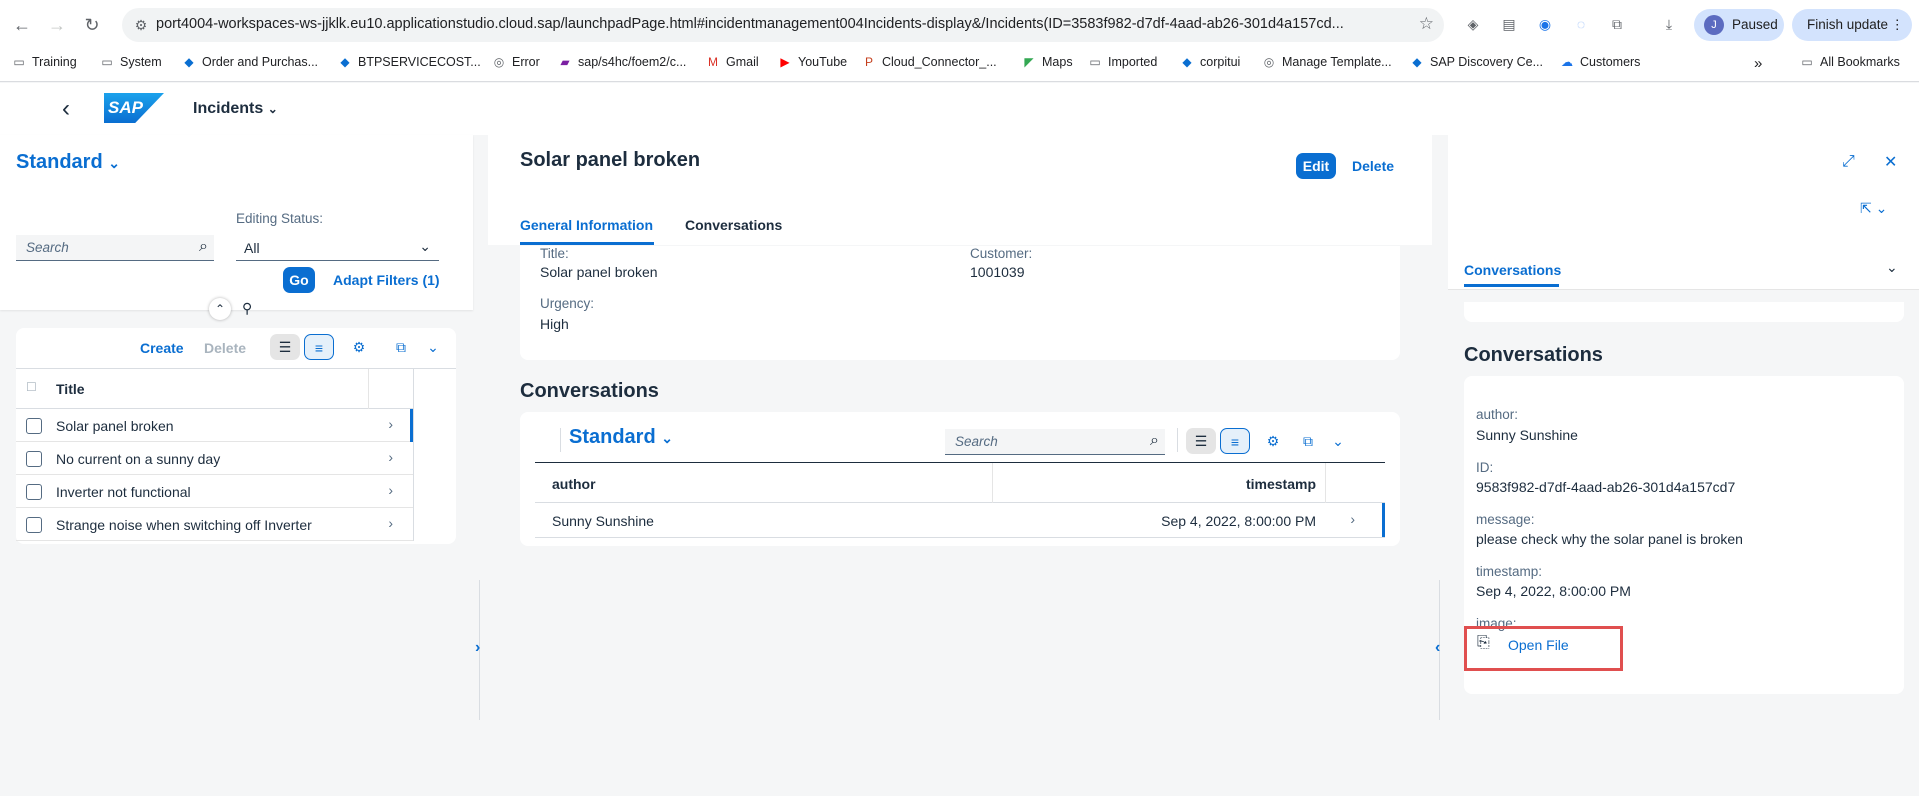  Describe the element at coordinates (1553, 591) in the screenshot. I see `timestamp-value: Sep 4, 2022, 8:00:00 PM` at that location.